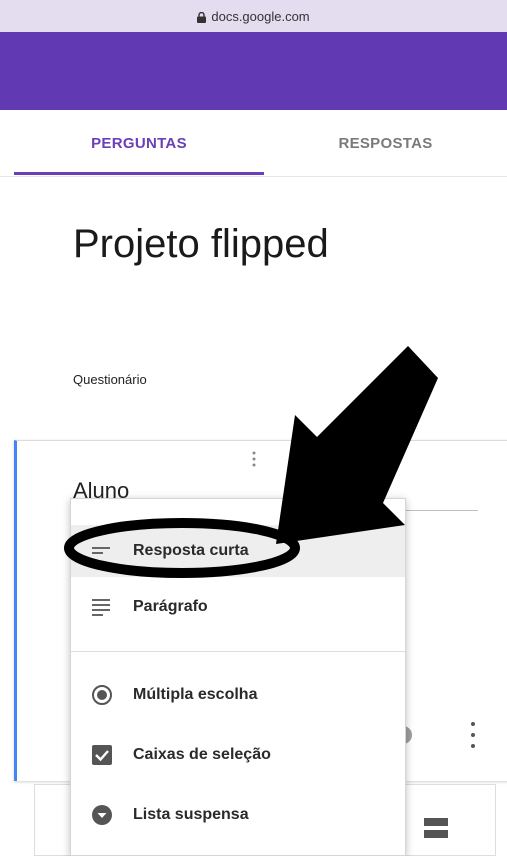 This screenshot has width=507, height=856. What do you see at coordinates (102, 695) in the screenshot?
I see `radio-icon` at bounding box center [102, 695].